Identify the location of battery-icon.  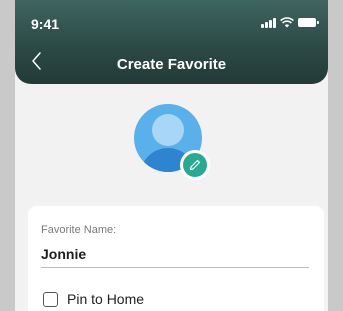
(308, 22).